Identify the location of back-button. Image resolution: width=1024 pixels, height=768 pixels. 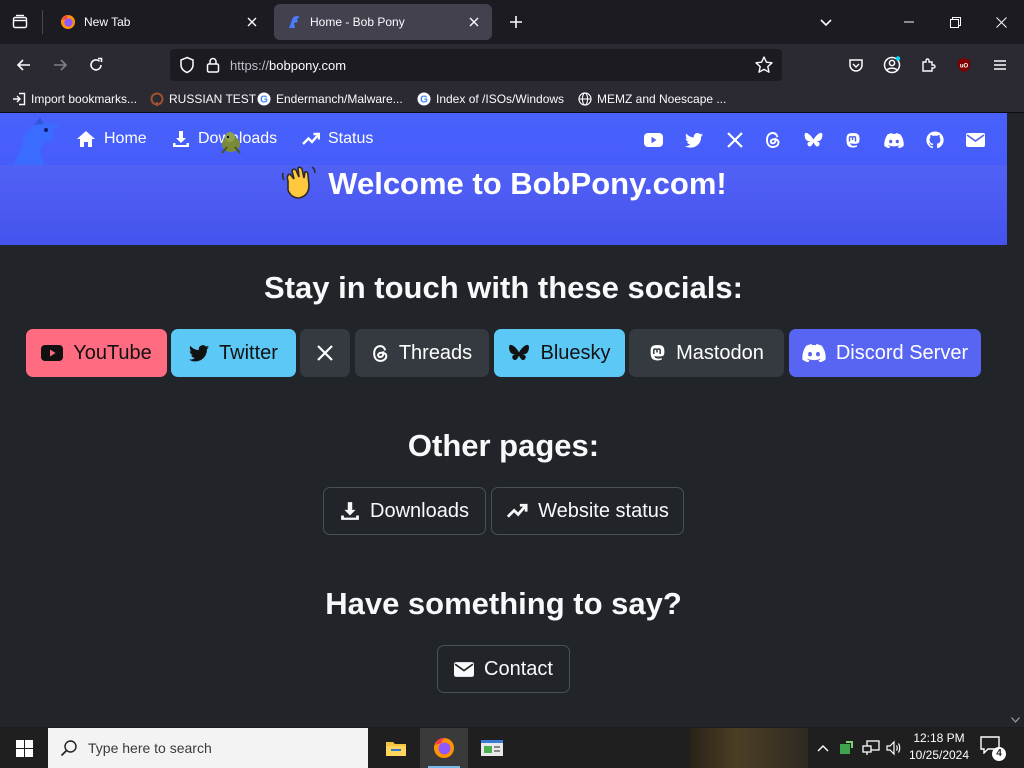
(24, 65).